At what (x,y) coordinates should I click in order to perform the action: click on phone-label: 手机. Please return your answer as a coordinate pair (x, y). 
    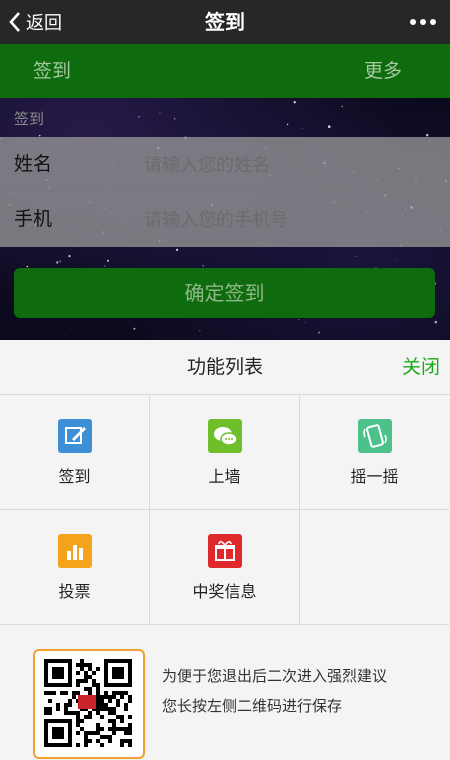
    Looking at the image, I should click on (33, 219).